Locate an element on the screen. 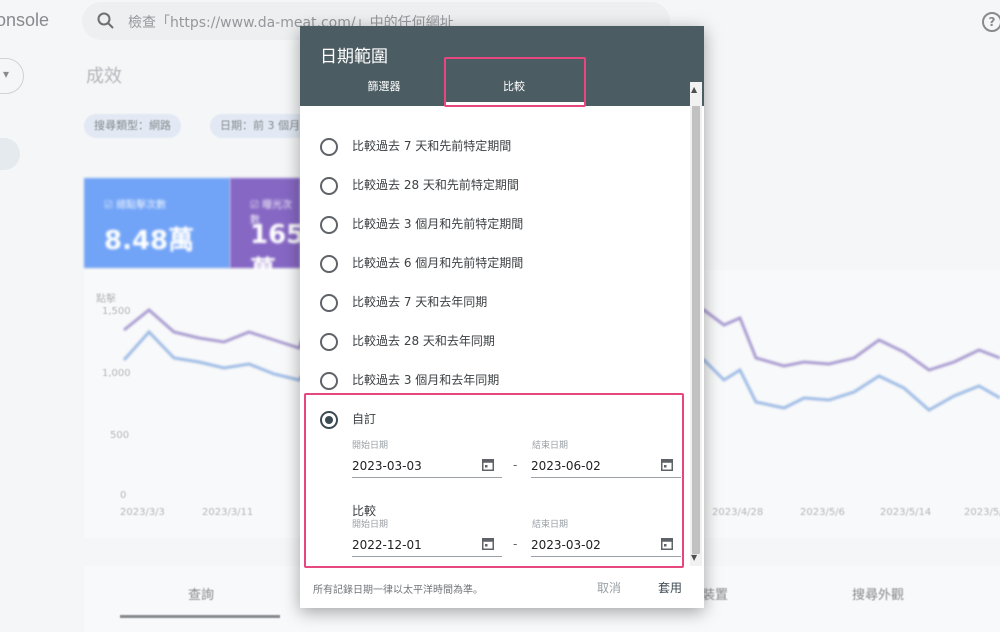  option-label: 比較過去 28 天和先前特定期間 is located at coordinates (435, 185).